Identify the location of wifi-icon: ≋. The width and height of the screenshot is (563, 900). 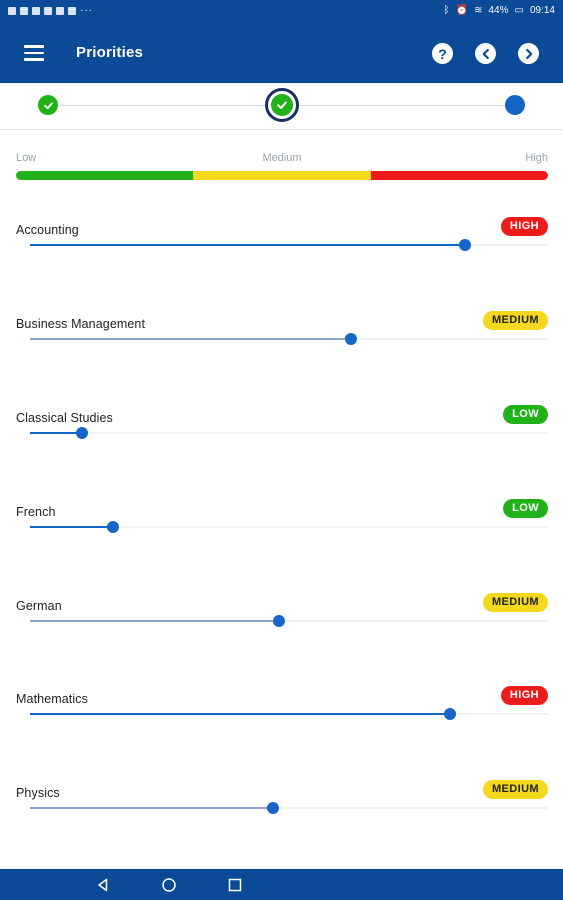
(478, 10).